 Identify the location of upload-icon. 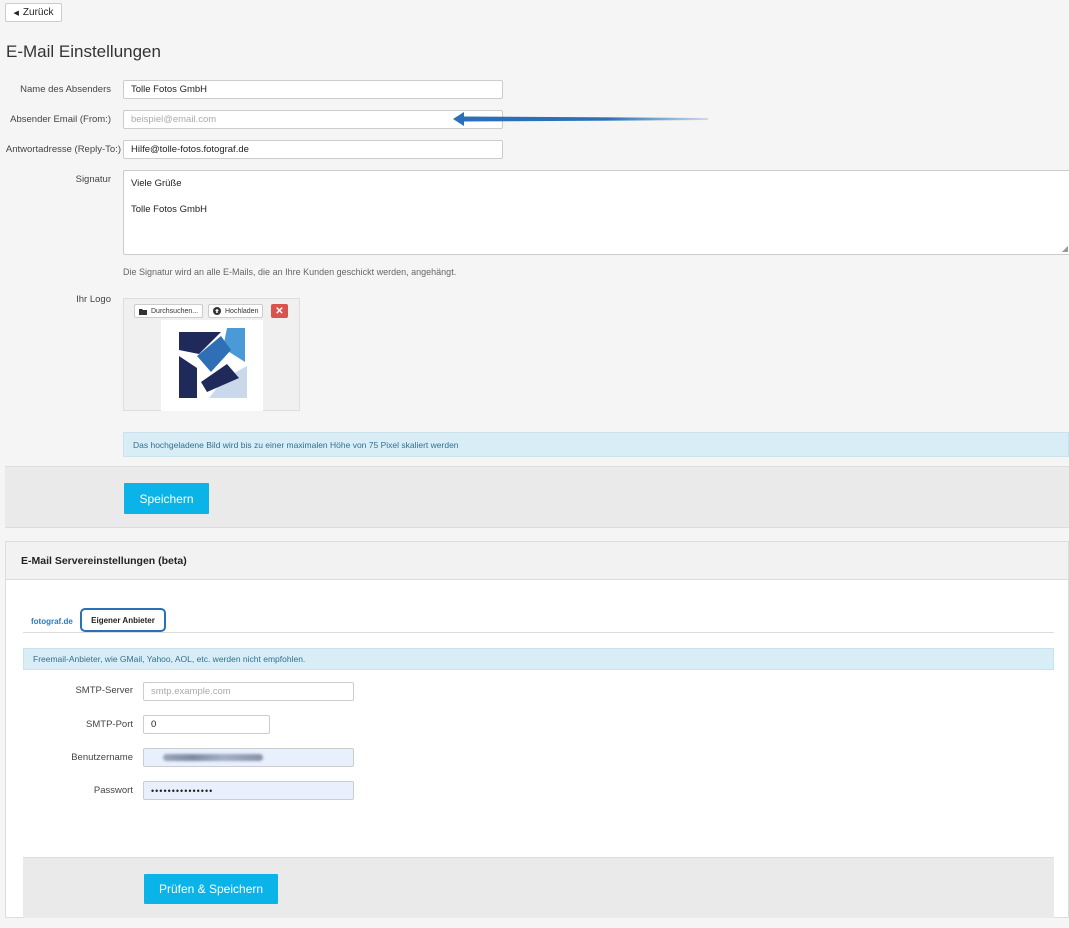
(217, 311).